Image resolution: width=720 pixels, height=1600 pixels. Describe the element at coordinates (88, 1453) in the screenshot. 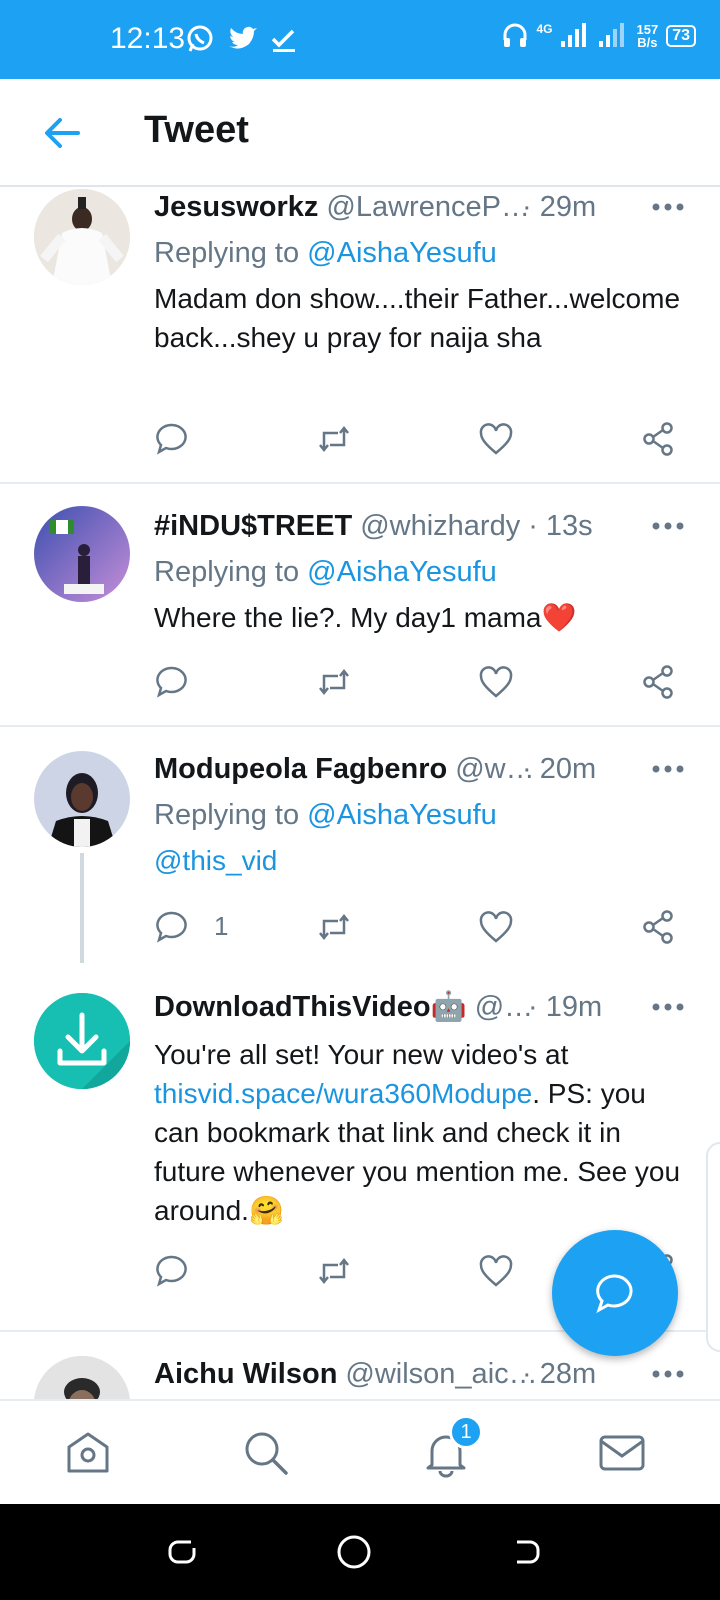

I see `home-icon` at that location.